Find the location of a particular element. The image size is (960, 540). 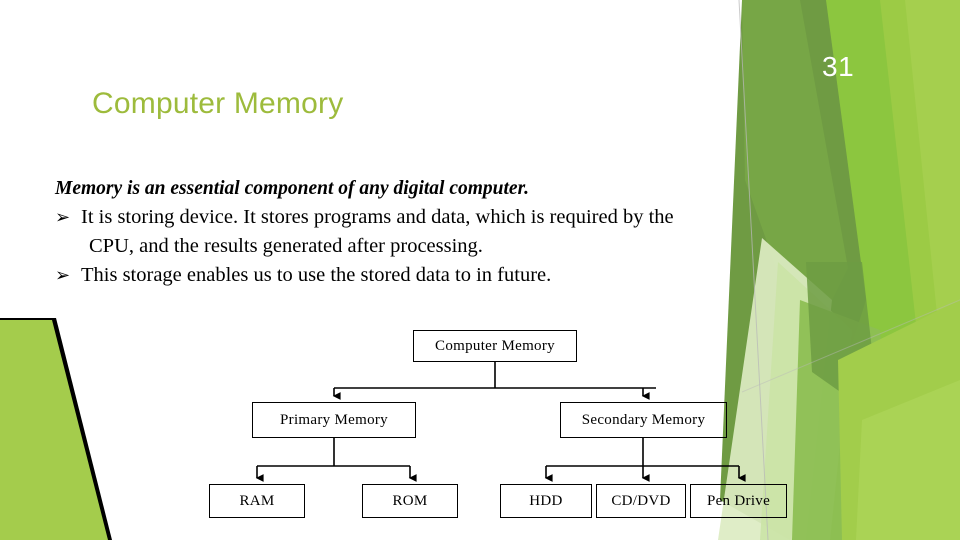

page-number: 31 is located at coordinates (838, 66).